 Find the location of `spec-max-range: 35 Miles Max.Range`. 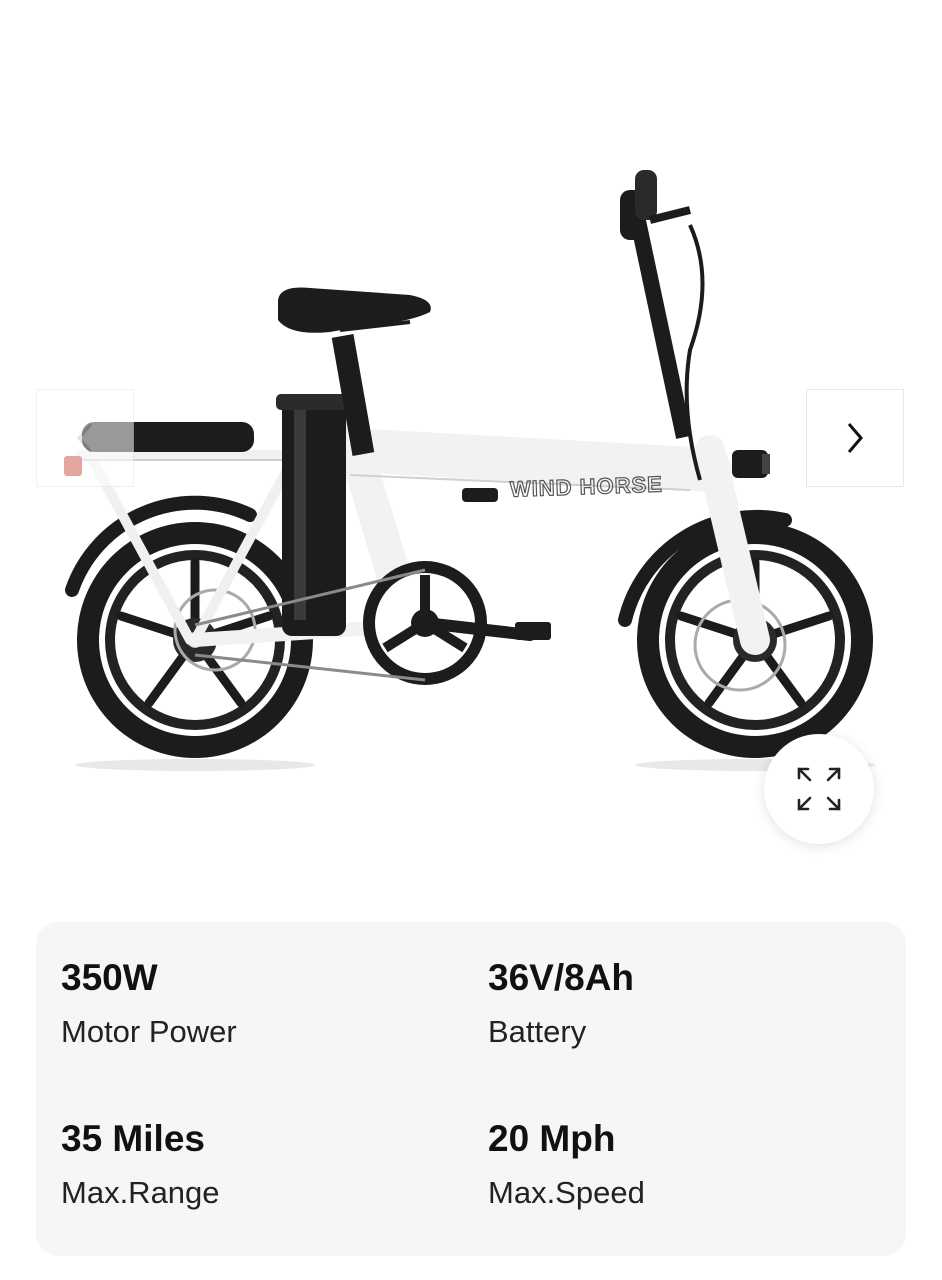

spec-max-range: 35 Miles Max.Range is located at coordinates (251, 1165).